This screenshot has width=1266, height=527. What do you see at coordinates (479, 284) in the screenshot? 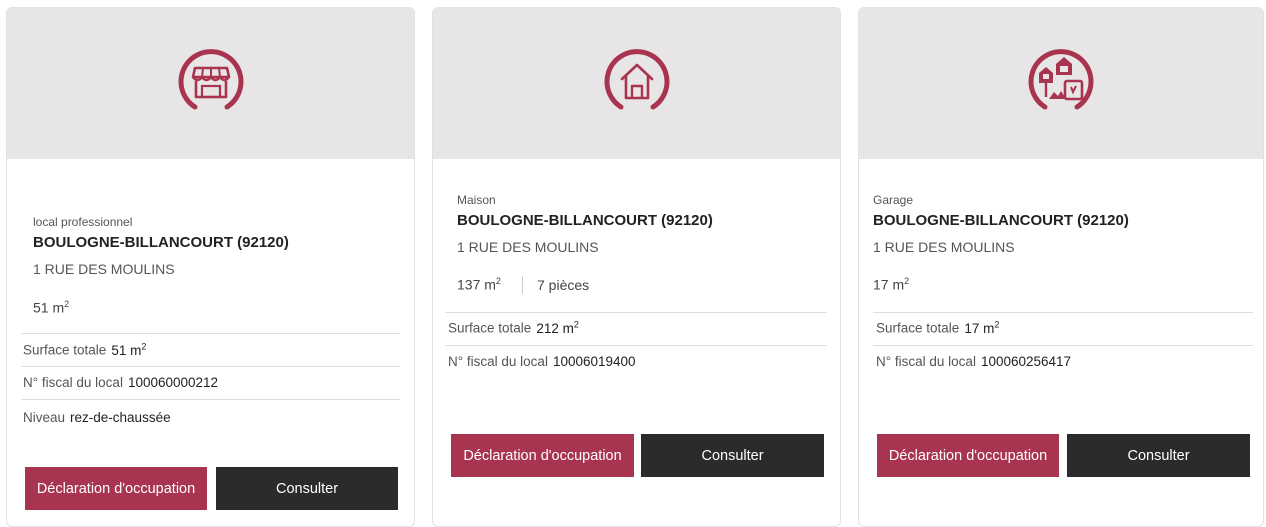
I see `property-area: 137 m2` at bounding box center [479, 284].